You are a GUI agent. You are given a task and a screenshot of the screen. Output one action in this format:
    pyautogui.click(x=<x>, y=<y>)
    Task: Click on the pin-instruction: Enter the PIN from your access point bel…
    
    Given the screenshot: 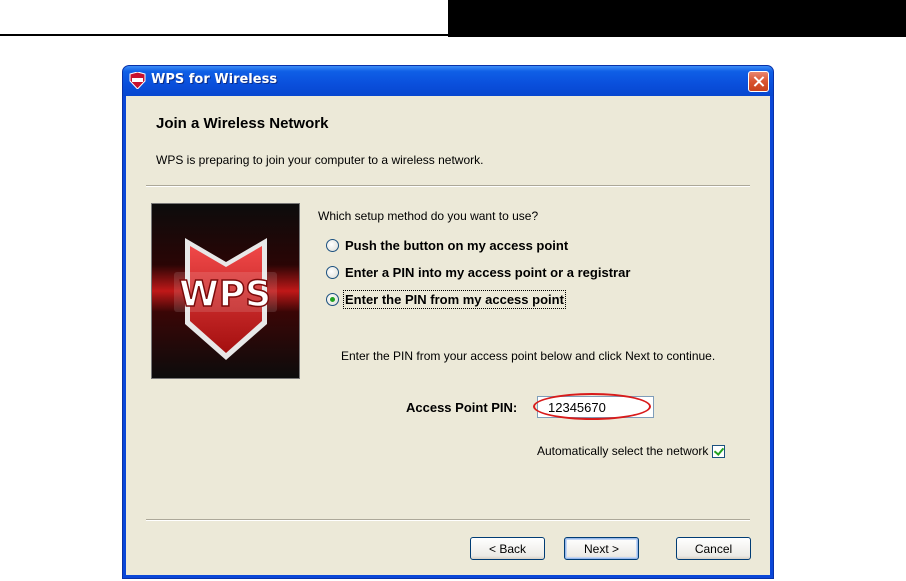 What is the action you would take?
    pyautogui.click(x=528, y=356)
    